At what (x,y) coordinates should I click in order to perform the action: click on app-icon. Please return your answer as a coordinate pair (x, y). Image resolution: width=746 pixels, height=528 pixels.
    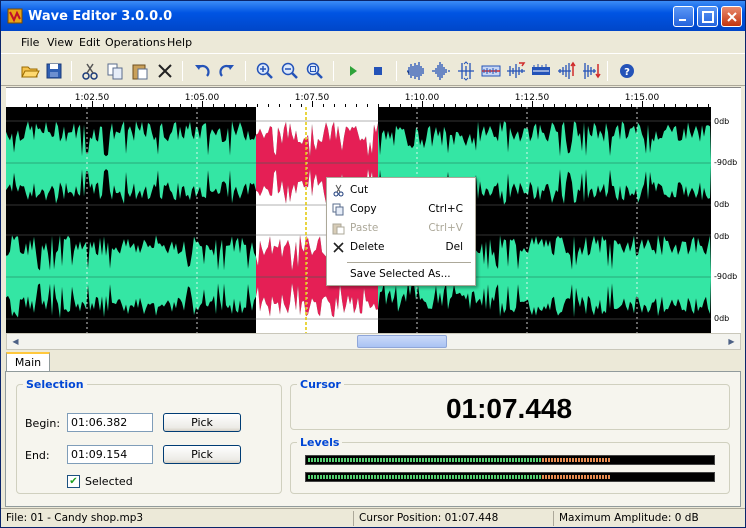
    Looking at the image, I should click on (15, 16).